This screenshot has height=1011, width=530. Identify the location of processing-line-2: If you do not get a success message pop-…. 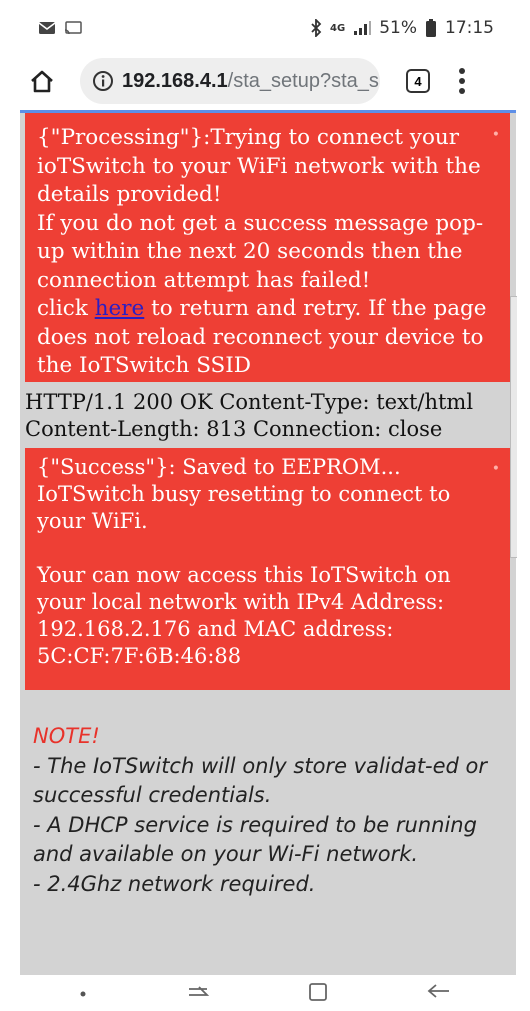
(260, 251).